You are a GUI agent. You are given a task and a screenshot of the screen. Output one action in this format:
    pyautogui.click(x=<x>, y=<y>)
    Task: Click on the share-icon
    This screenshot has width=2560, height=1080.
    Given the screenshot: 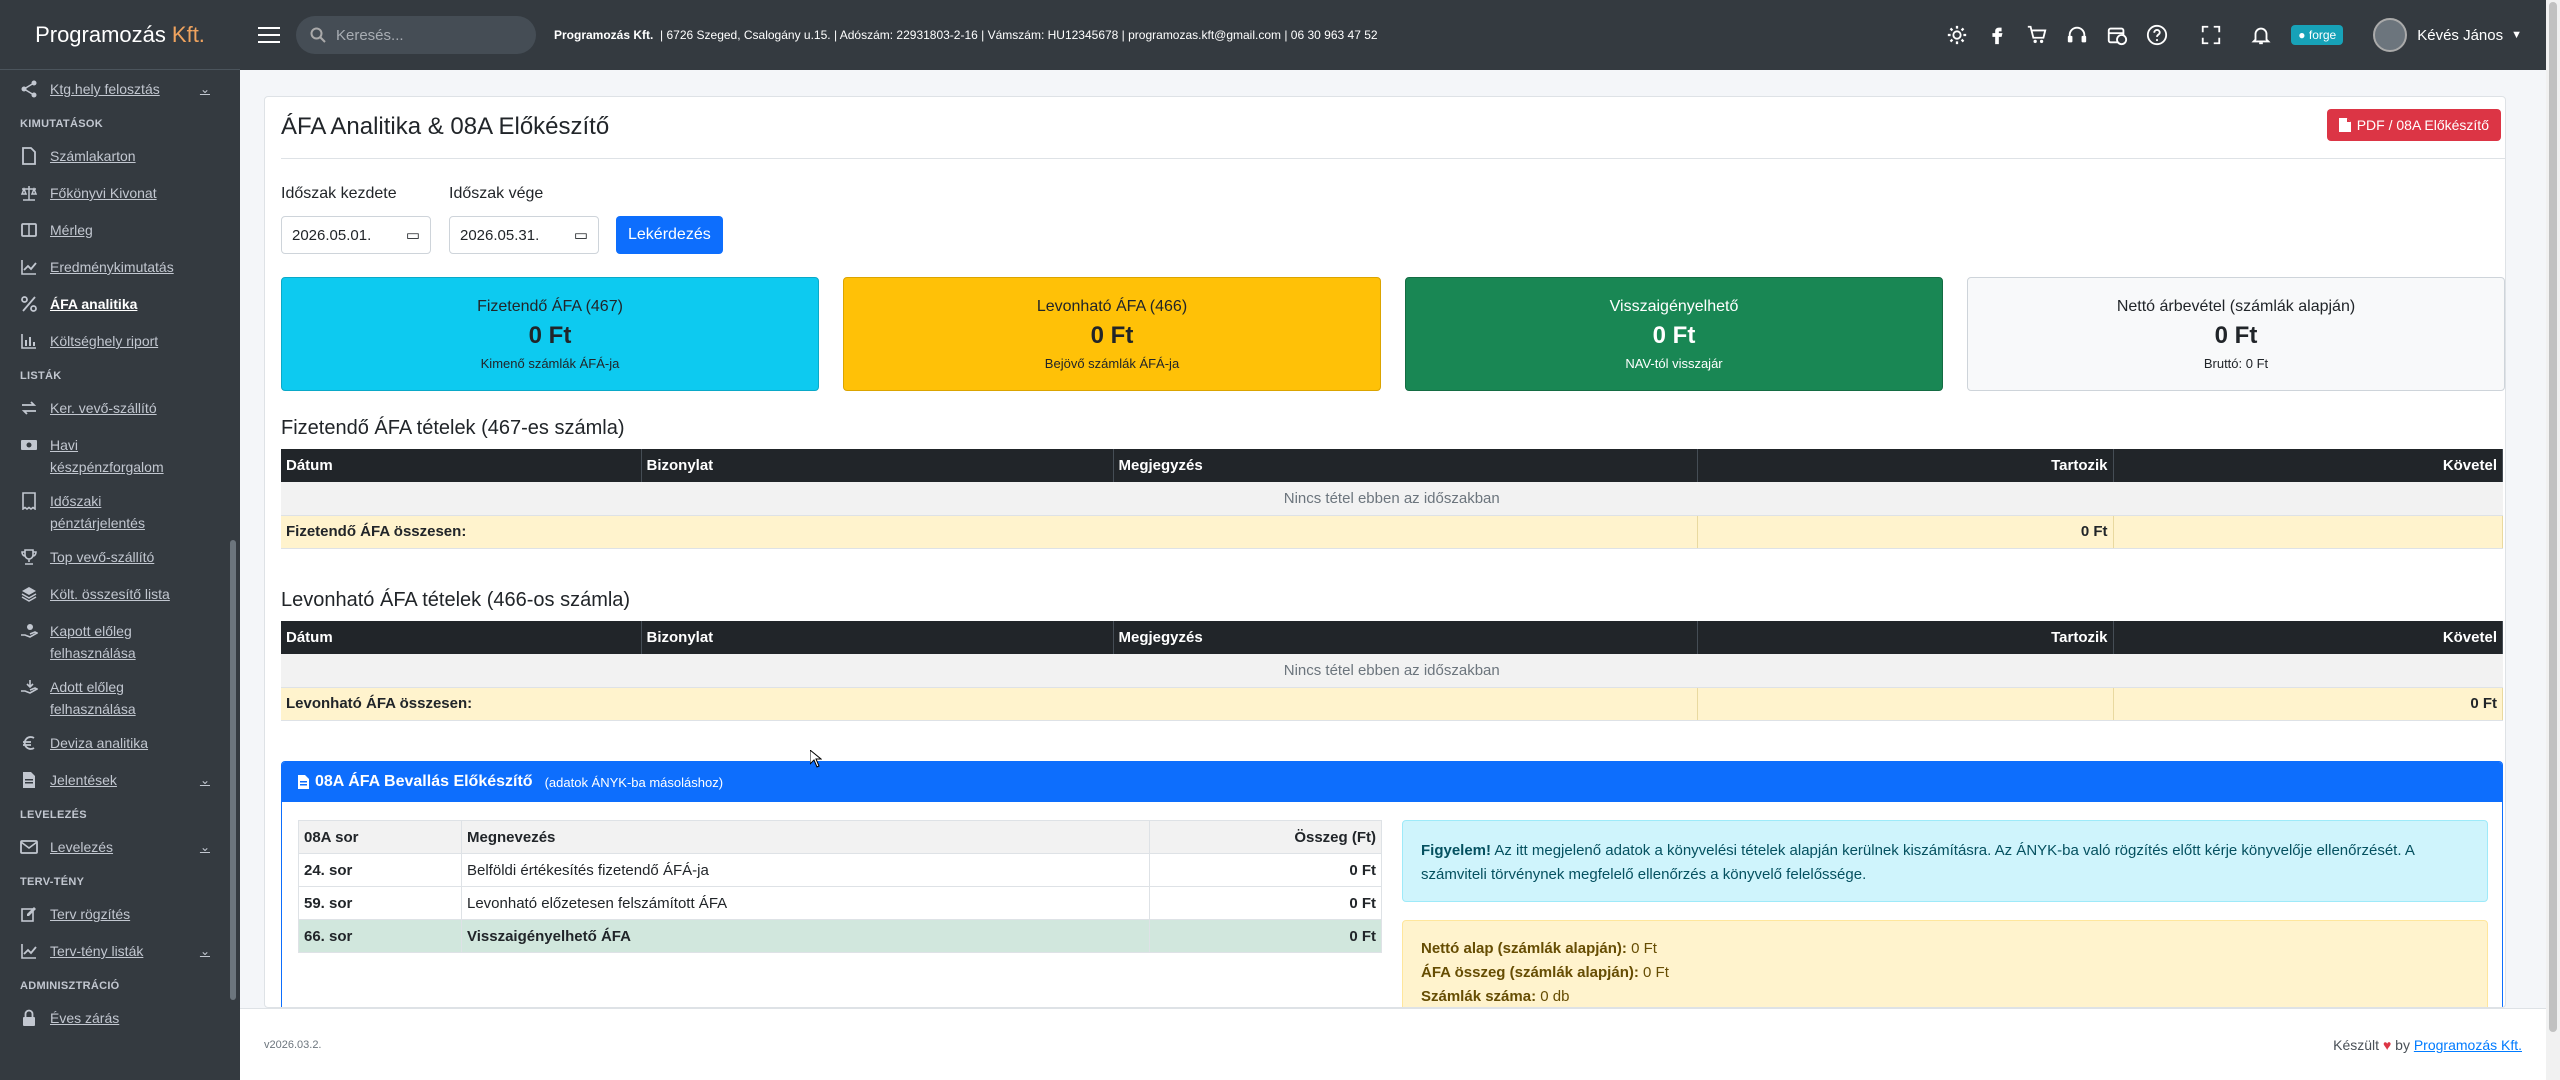 What is the action you would take?
    pyautogui.click(x=29, y=89)
    